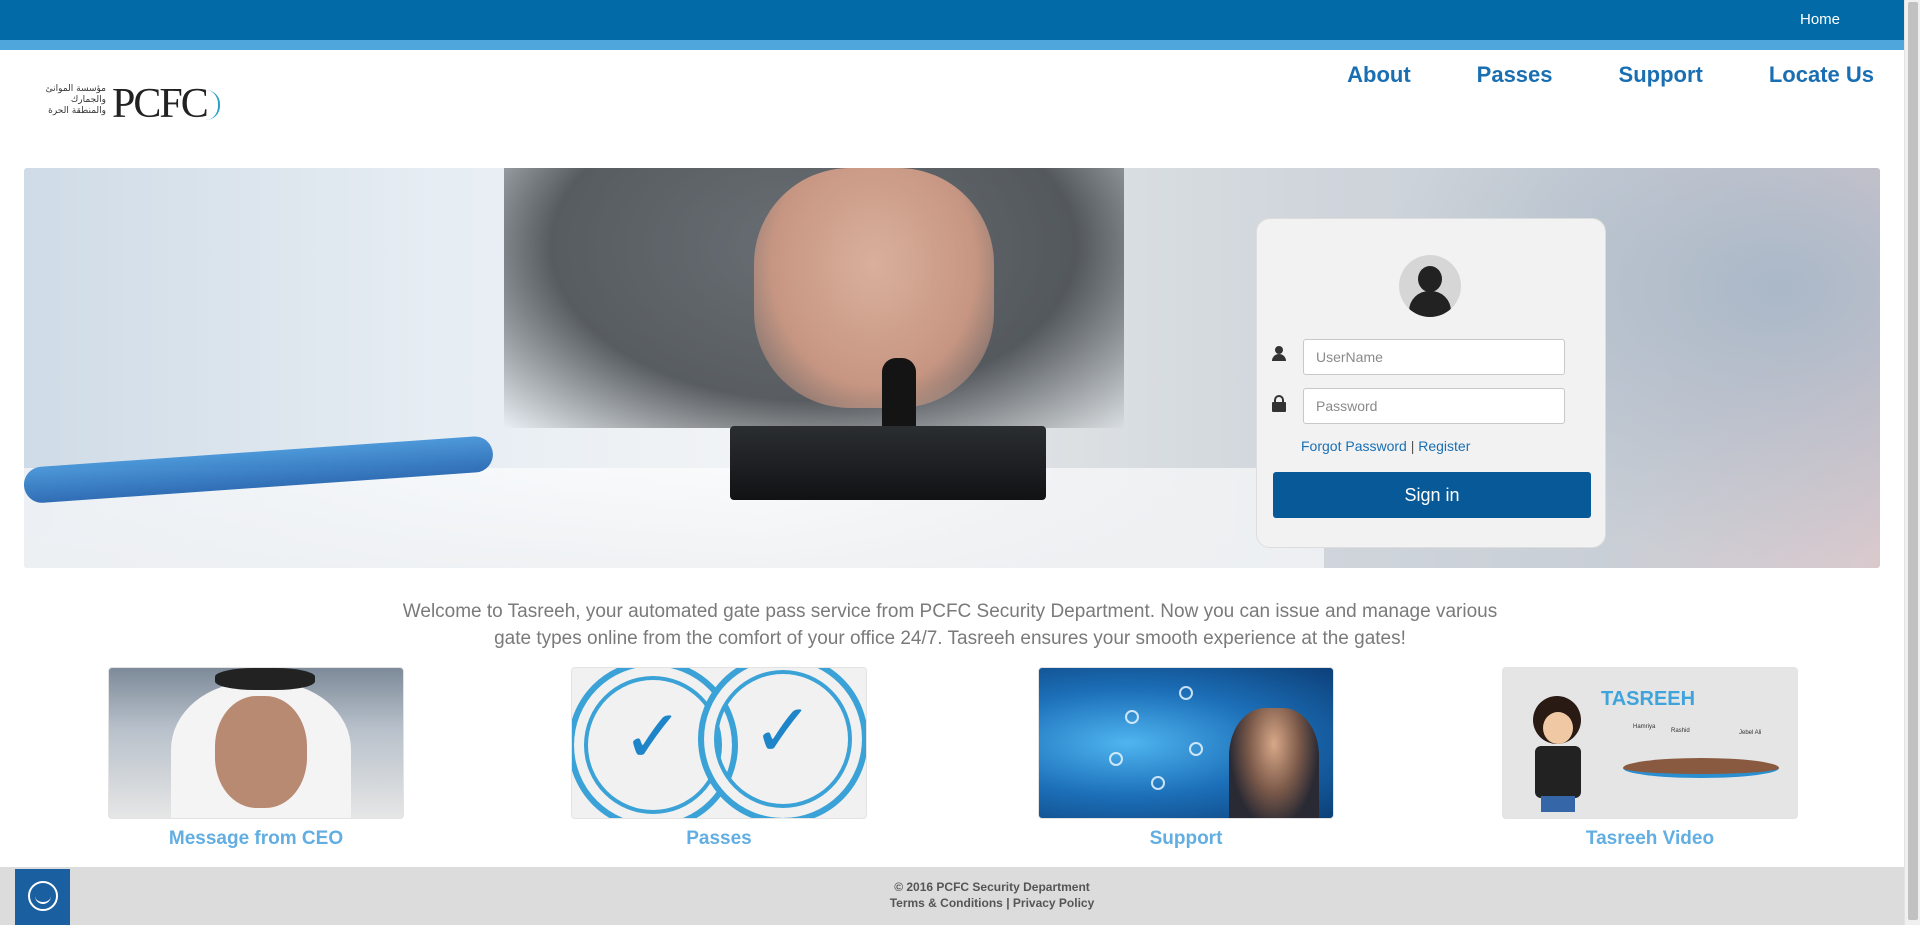  I want to click on hero-hand-shape, so click(874, 288).